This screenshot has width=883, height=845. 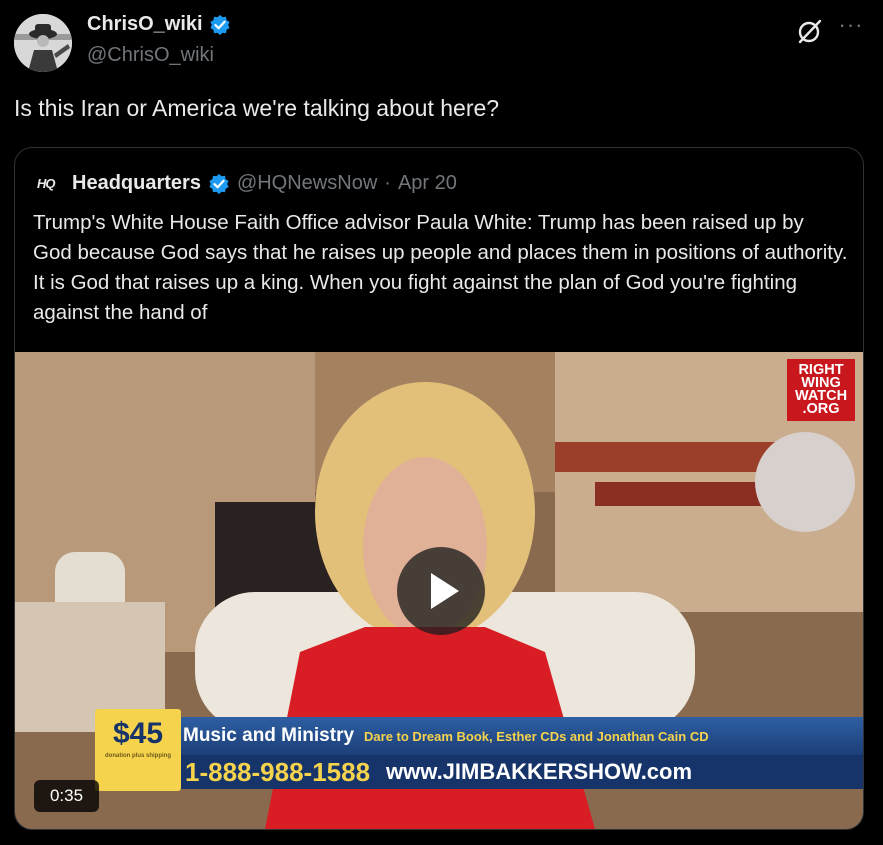 I want to click on profile-photo-icon, so click(x=43, y=43).